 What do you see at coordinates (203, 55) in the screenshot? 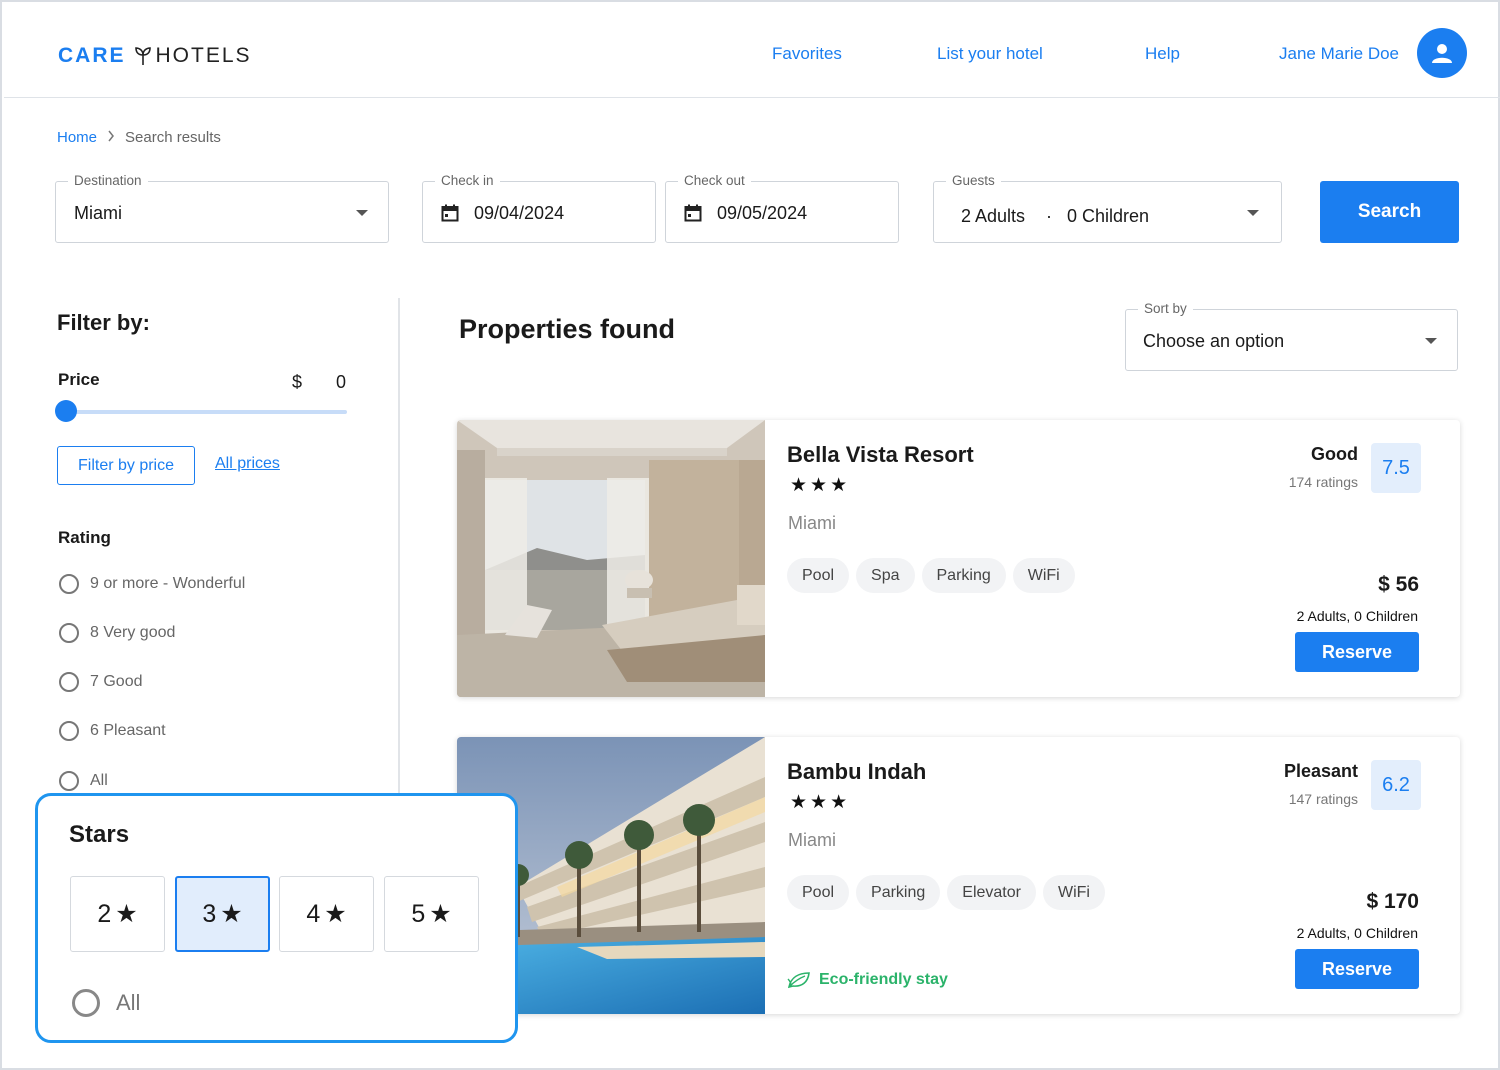
I see `logo-hotels-text: HOTELS` at bounding box center [203, 55].